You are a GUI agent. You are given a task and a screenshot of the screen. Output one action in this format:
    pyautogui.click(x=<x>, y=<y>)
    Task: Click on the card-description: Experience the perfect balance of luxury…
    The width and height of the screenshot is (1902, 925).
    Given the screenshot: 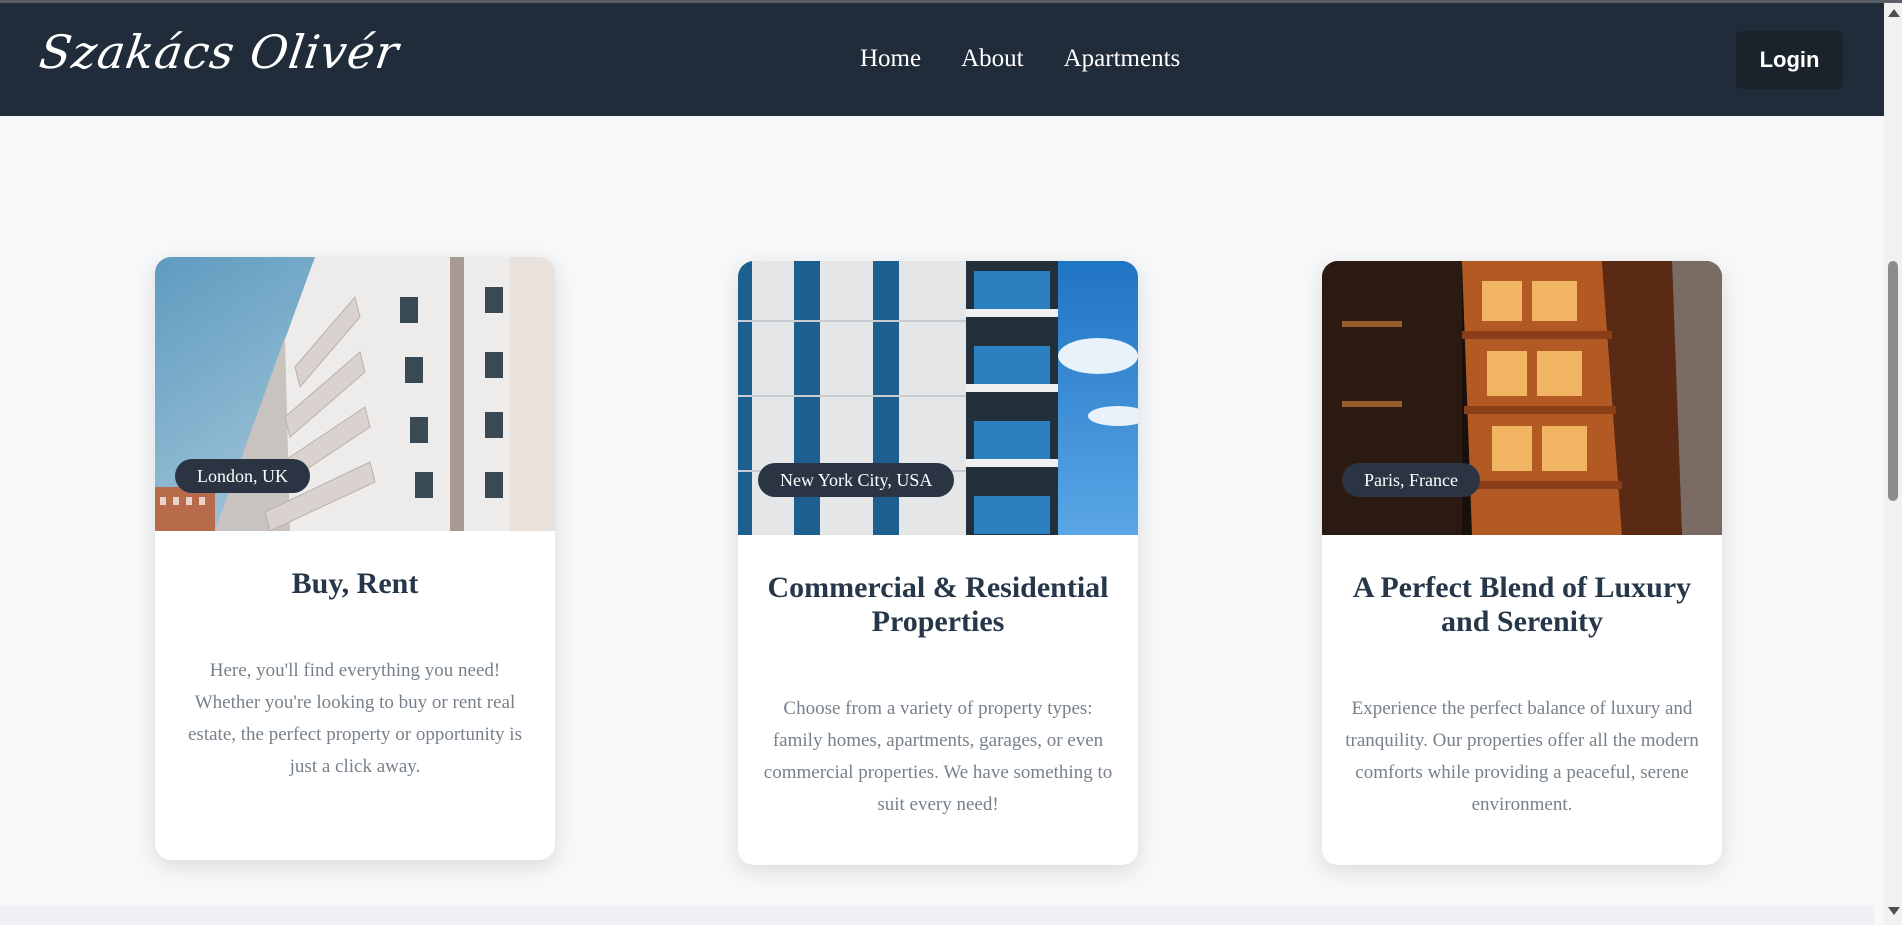 What is the action you would take?
    pyautogui.click(x=1522, y=756)
    